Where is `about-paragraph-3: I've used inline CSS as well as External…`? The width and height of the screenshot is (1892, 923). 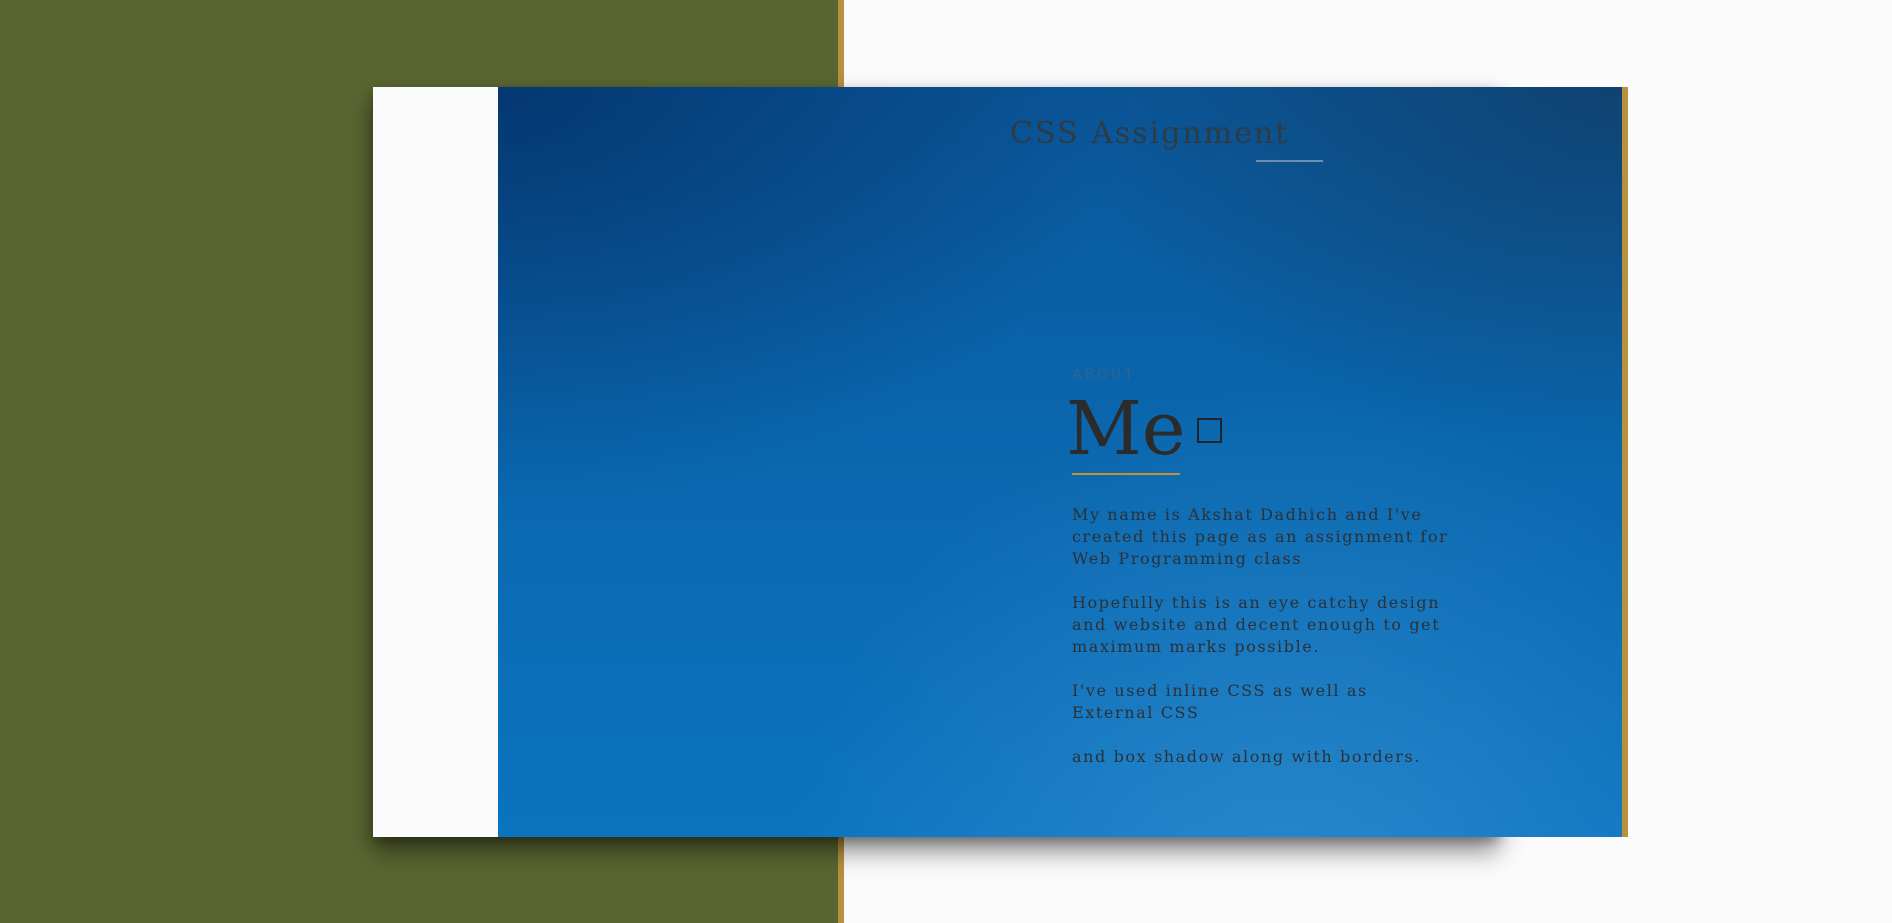
about-paragraph-3: I've used inline CSS as well as External… is located at coordinates (1220, 701).